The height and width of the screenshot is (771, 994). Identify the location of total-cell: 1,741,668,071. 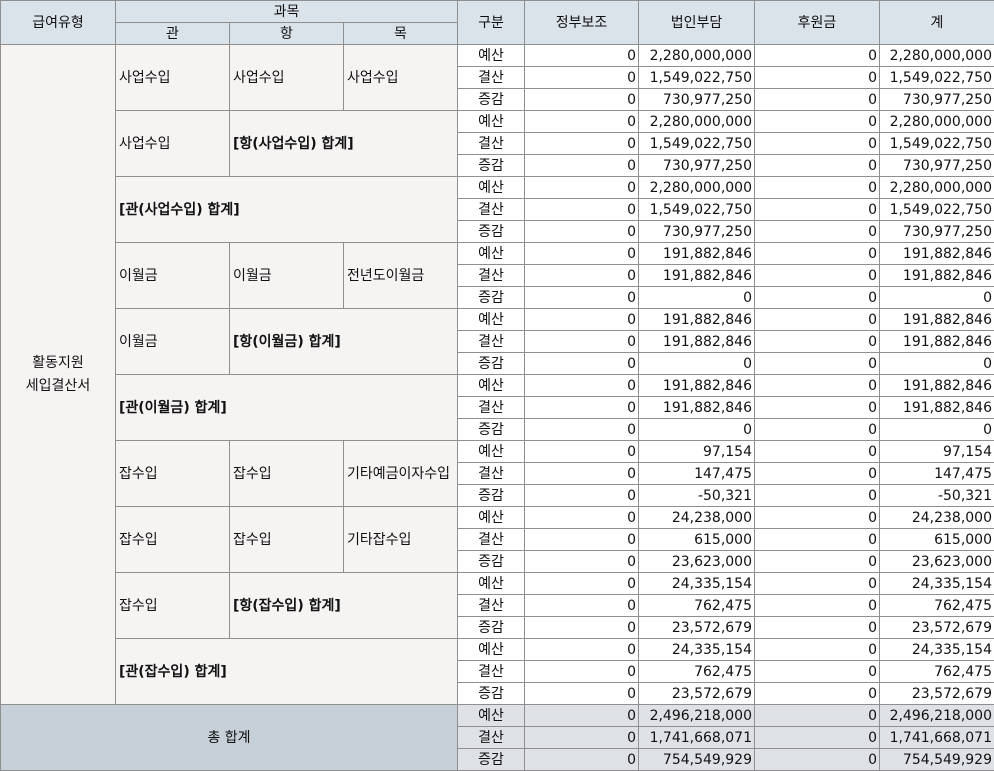
(936, 737).